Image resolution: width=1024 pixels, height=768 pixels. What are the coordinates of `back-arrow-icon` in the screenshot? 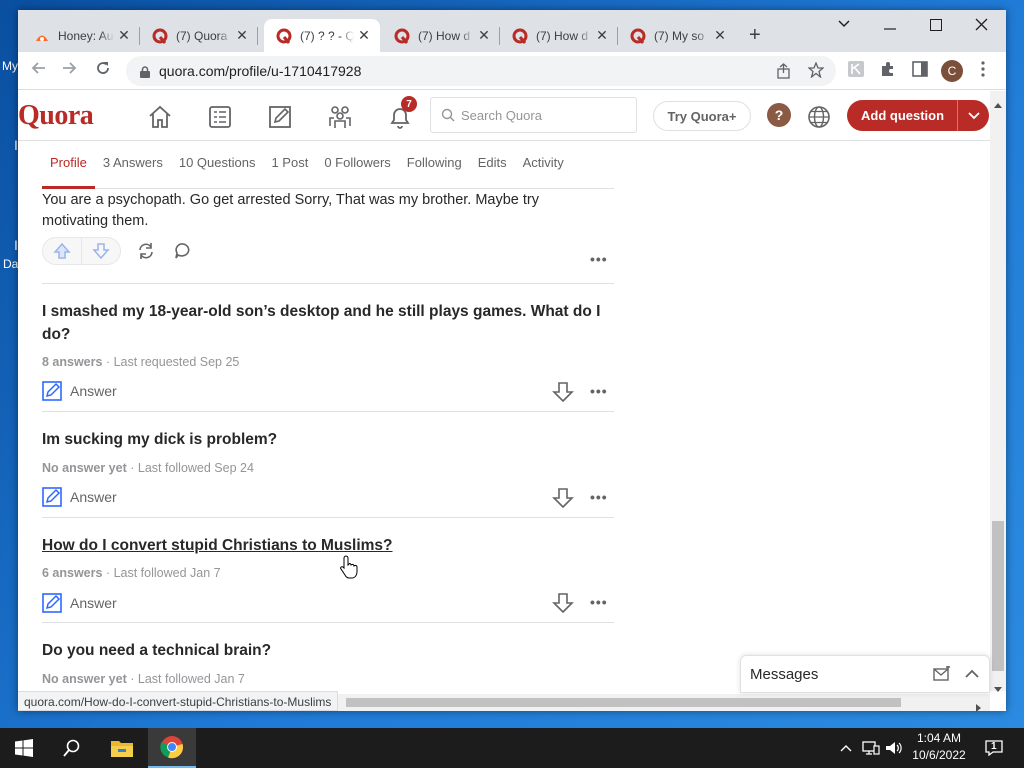 It's located at (38, 70).